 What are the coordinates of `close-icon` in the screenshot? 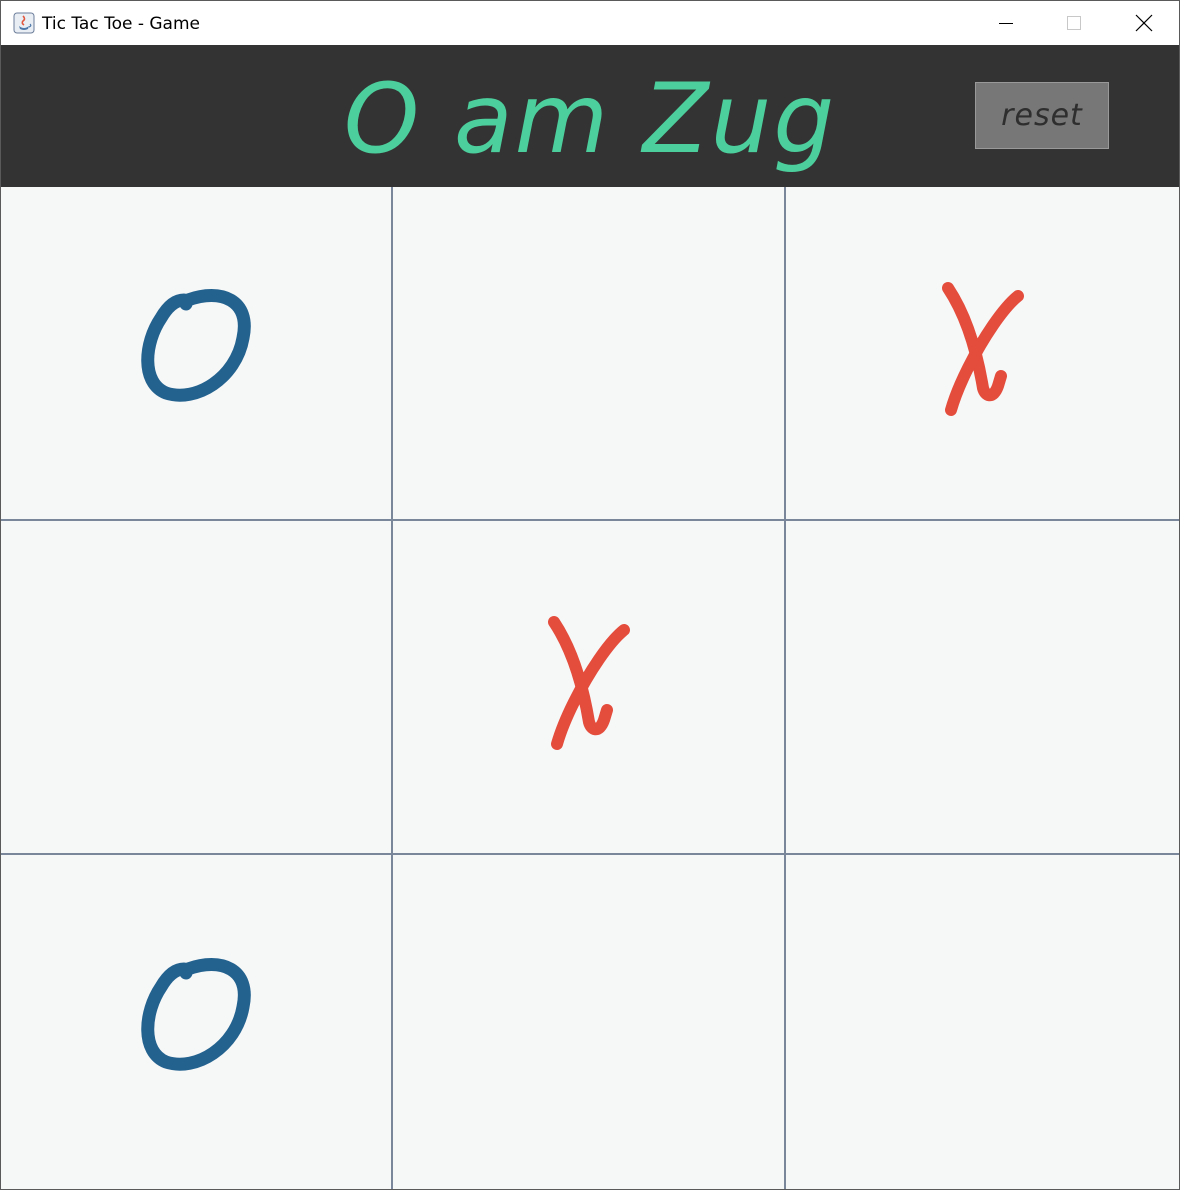 It's located at (1144, 23).